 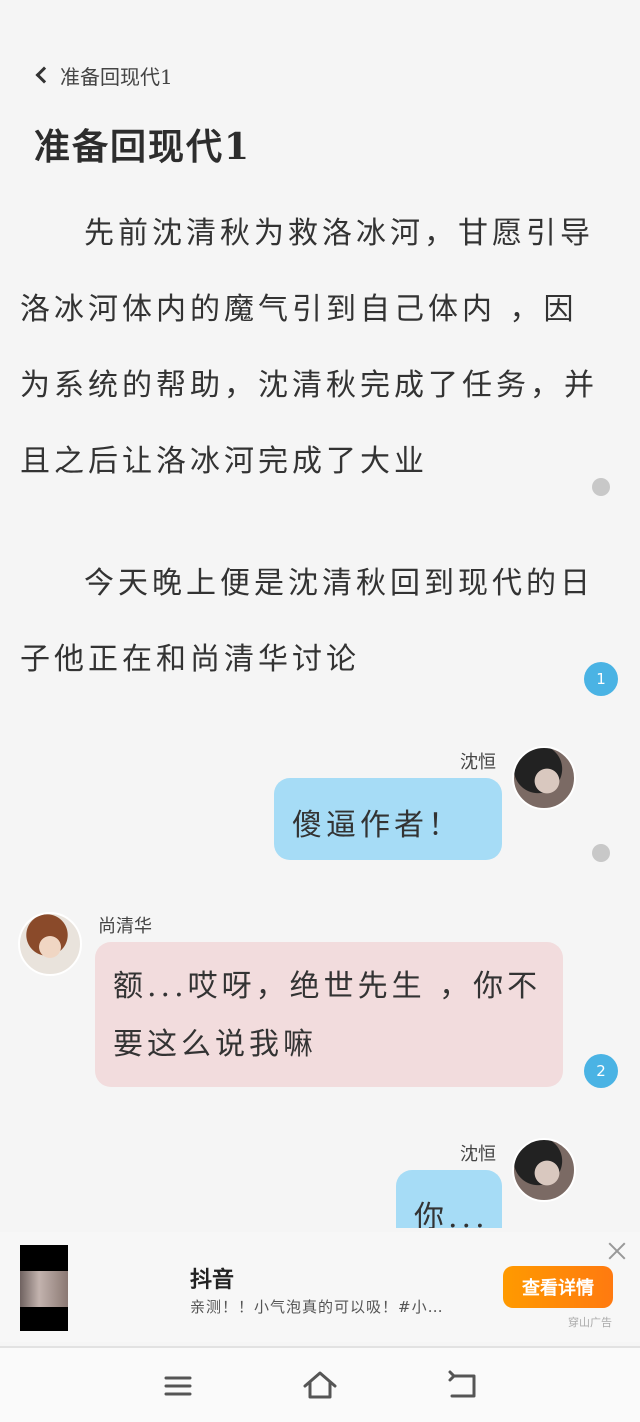 What do you see at coordinates (44, 1288) in the screenshot?
I see `ad-thumbnail` at bounding box center [44, 1288].